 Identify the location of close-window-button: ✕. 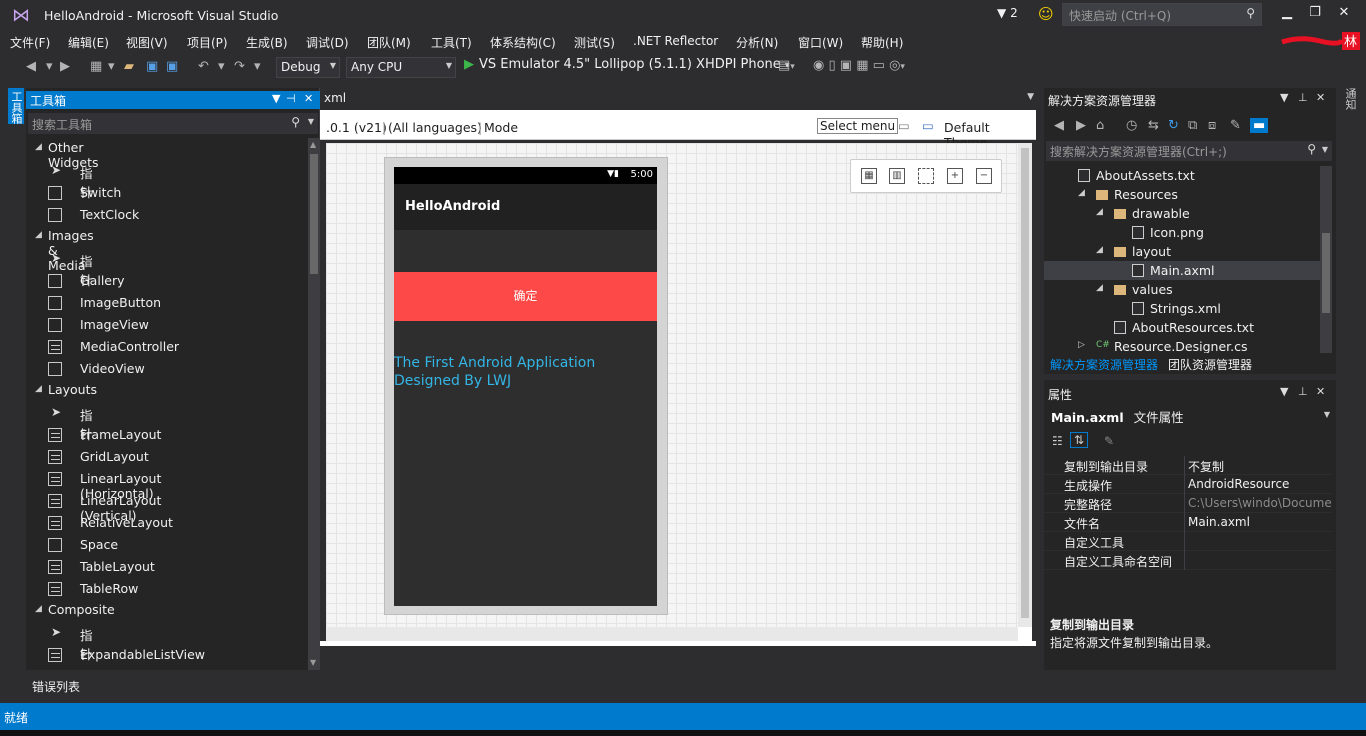
(1344, 15).